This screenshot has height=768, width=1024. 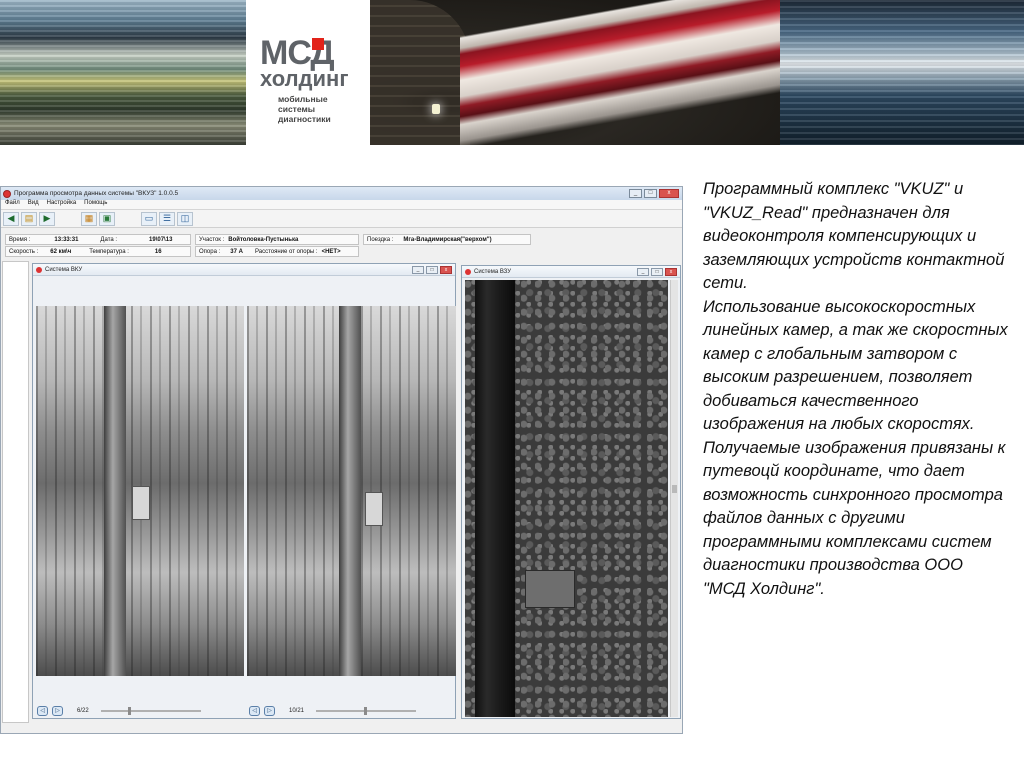 What do you see at coordinates (331, 251) in the screenshot?
I see `distance-value: <НЕТ>` at bounding box center [331, 251].